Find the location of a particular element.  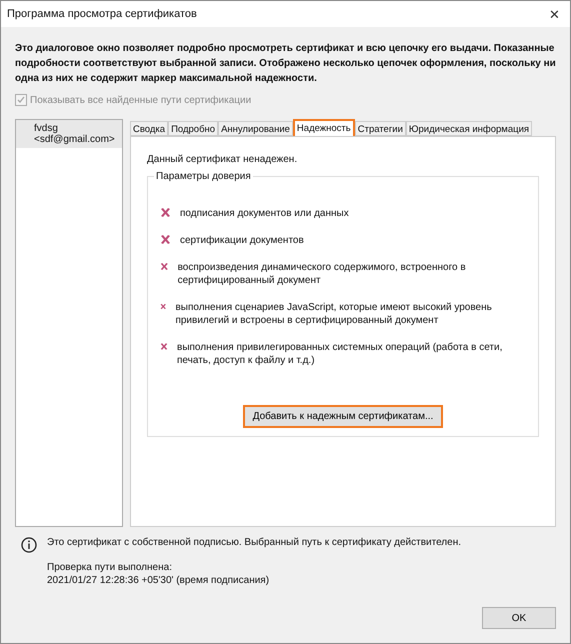

trust-item-text: подписания документов или данных is located at coordinates (265, 213).